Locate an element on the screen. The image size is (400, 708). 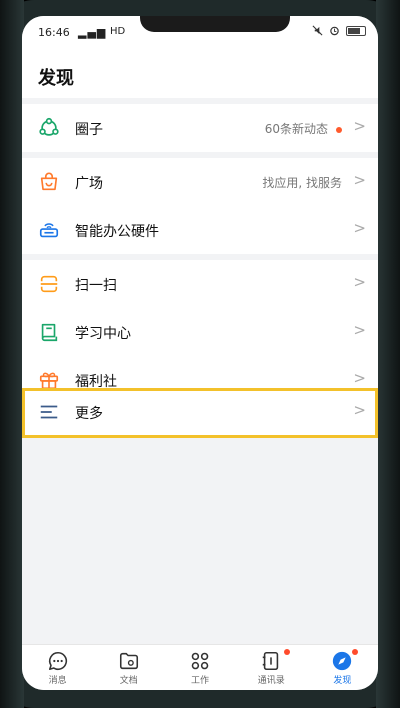
tab-label: 工作 is located at coordinates (200, 680).